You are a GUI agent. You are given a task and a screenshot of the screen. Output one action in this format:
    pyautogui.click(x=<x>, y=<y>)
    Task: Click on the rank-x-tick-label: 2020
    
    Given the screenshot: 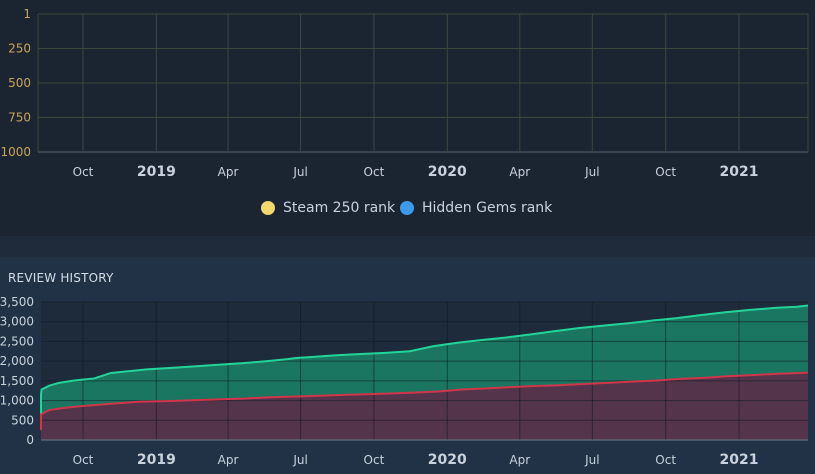 What is the action you would take?
    pyautogui.click(x=447, y=172)
    